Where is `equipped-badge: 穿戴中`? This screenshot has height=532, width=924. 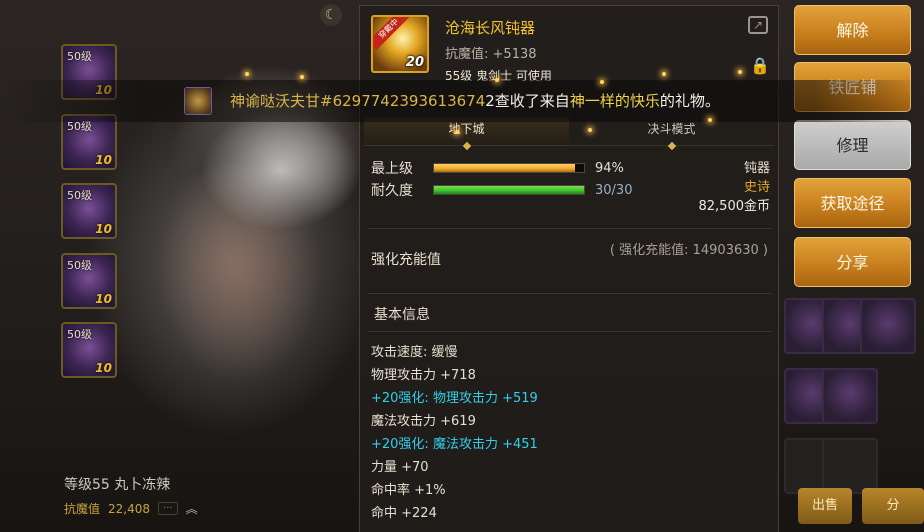
equipped-badge: 穿戴中 is located at coordinates (392, 34).